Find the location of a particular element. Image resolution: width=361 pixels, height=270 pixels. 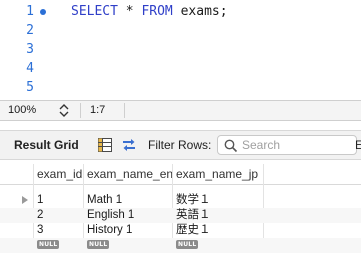

table-row: 3 History 1 歴史１ is located at coordinates (180, 230).